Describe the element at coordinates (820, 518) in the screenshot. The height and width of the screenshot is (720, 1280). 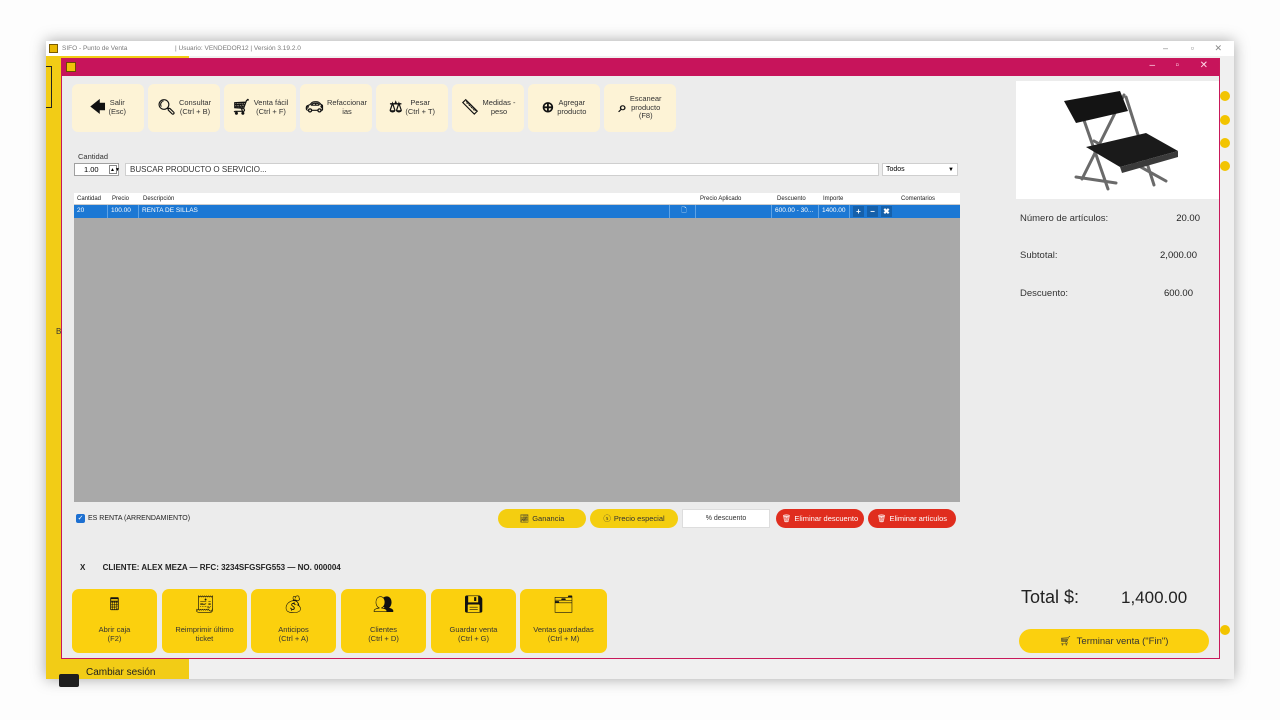
I see `eliminar-descuento-button: 🗑︎ Eliminar descuento` at that location.